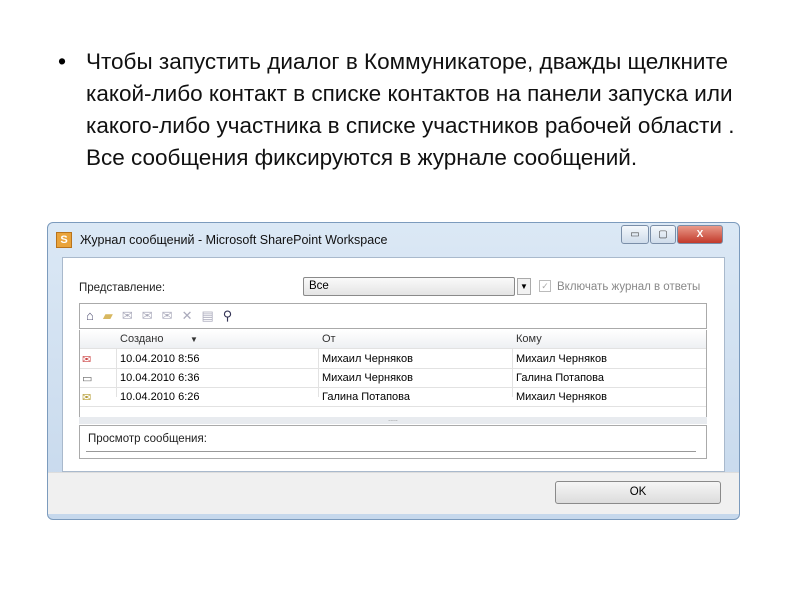 Image resolution: width=800 pixels, height=600 pixels. Describe the element at coordinates (194, 339) in the screenshot. I see `sort-desc-icon: ▼` at that location.